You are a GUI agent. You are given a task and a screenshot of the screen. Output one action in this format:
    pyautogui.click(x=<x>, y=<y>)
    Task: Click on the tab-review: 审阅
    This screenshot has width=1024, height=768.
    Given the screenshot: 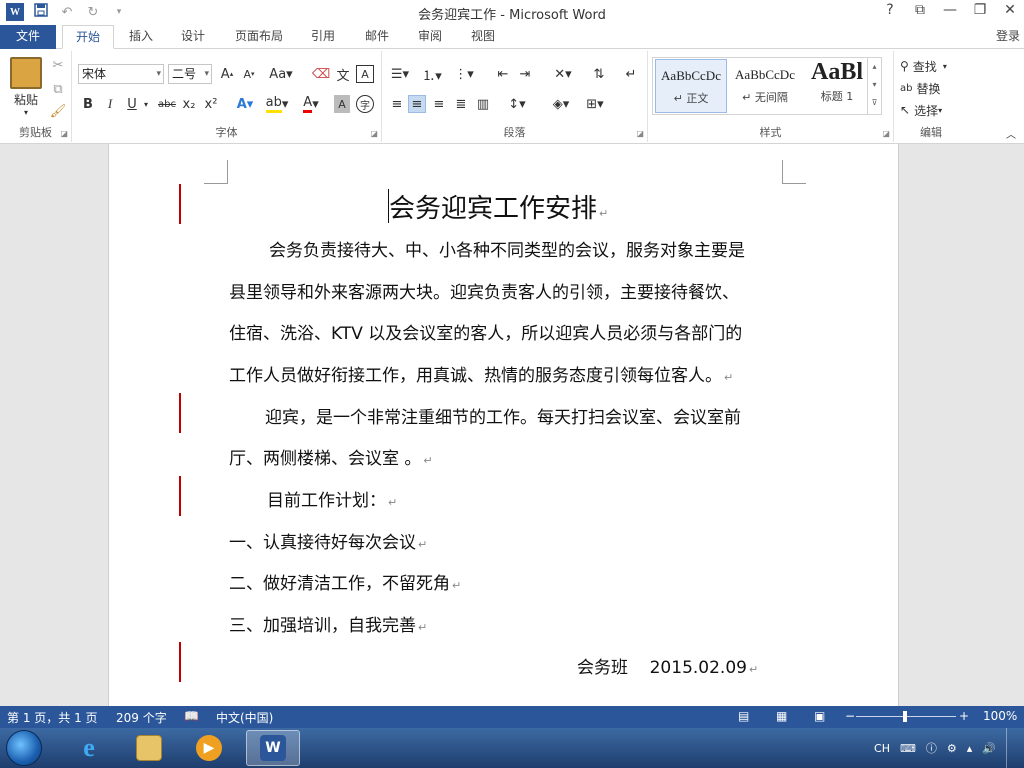 What is the action you would take?
    pyautogui.click(x=430, y=37)
    